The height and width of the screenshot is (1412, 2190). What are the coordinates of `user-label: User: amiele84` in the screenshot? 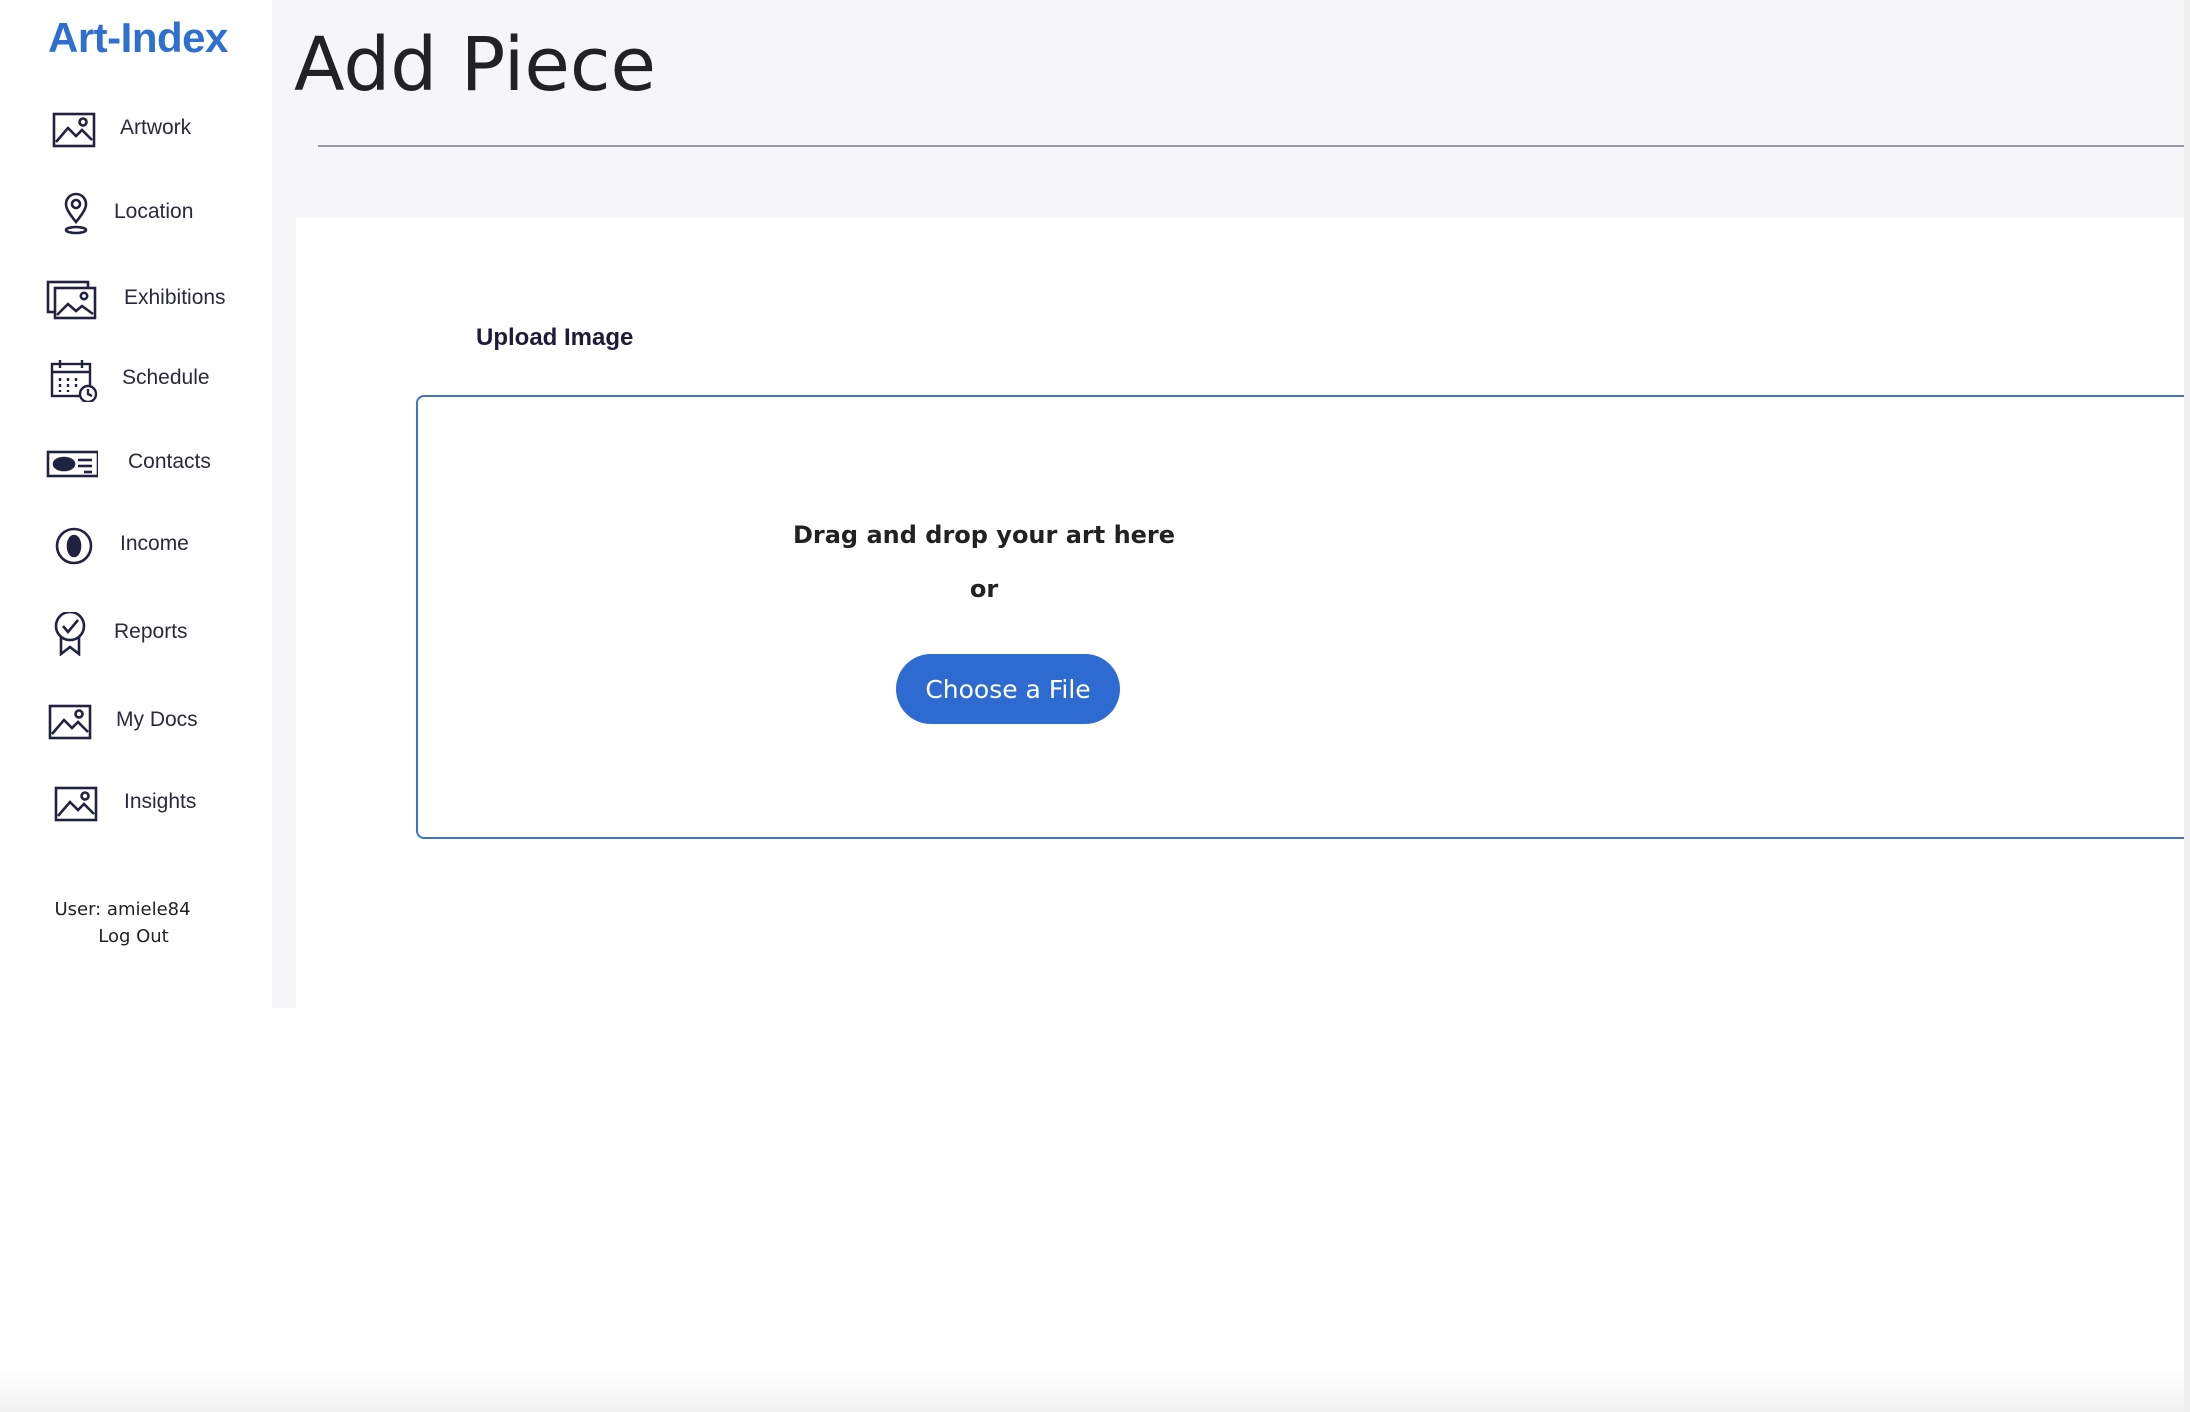 It's located at (122, 909).